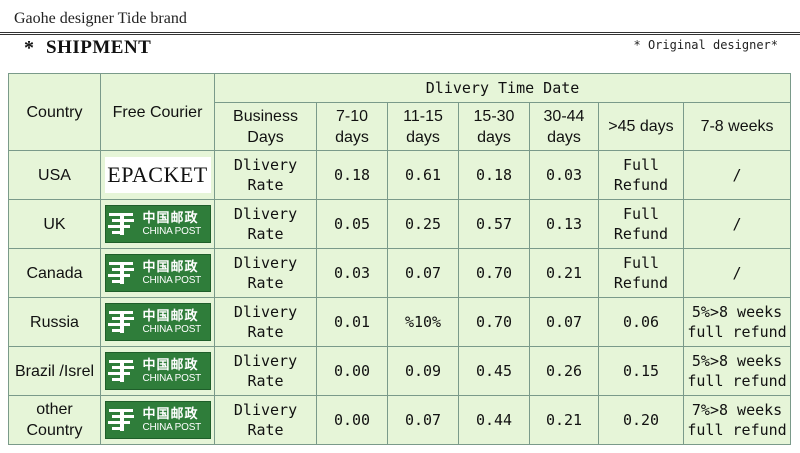 This screenshot has width=800, height=453. What do you see at coordinates (641, 371) in the screenshot?
I see `rate-45-cell: 0.15` at bounding box center [641, 371].